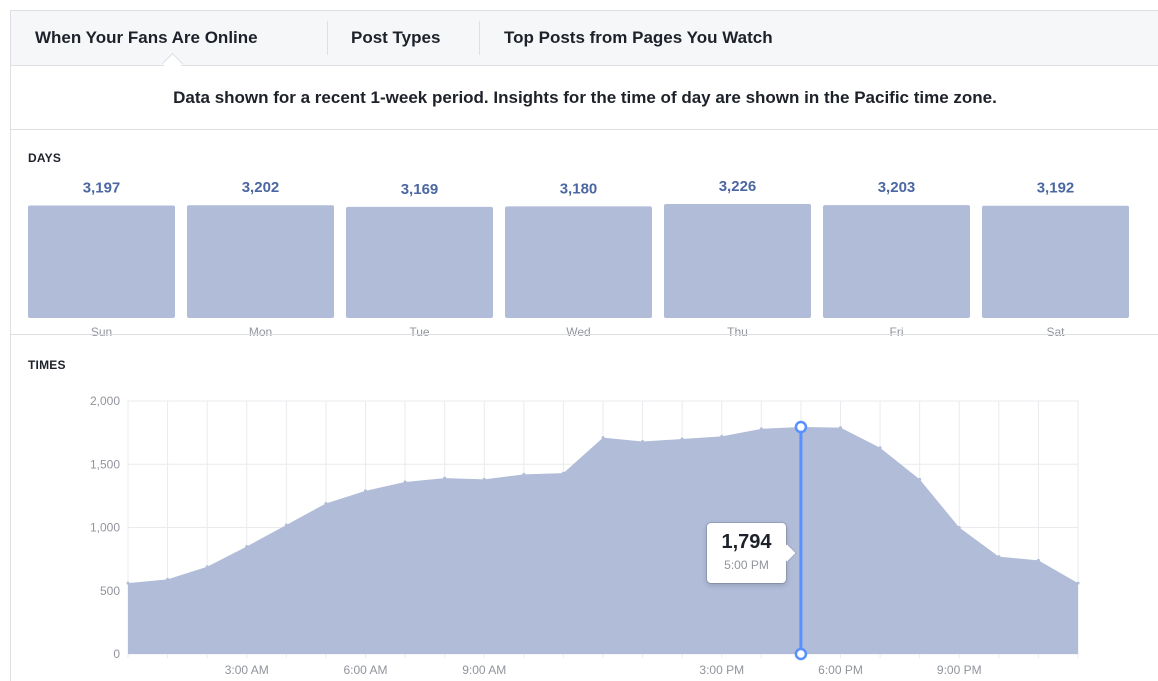 This screenshot has width=1158, height=681. I want to click on y-tick-label: 1,000, so click(105, 528).